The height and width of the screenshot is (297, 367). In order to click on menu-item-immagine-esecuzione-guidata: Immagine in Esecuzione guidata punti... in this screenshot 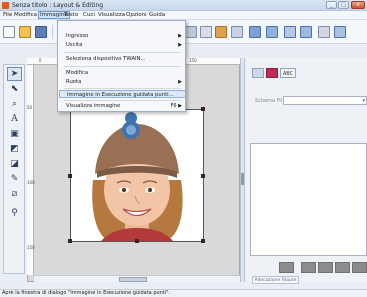, I will do `click(122, 94)`.